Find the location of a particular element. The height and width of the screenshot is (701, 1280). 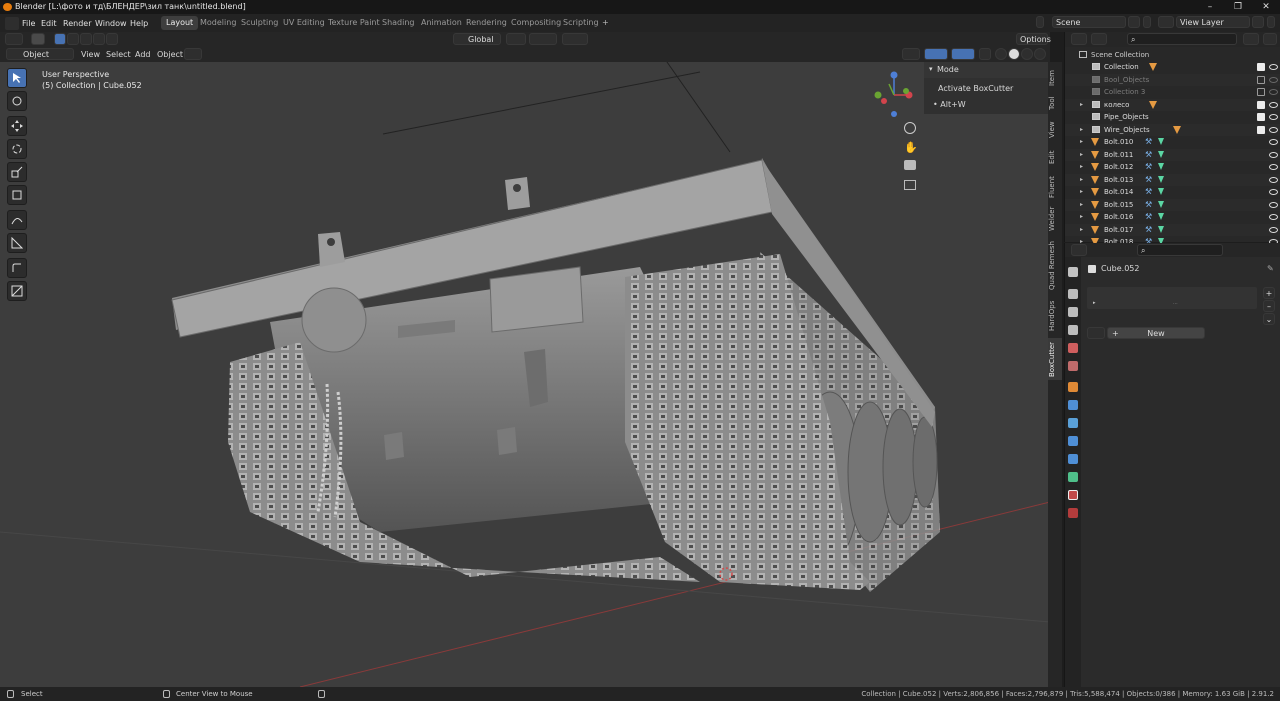

texture-properties-icon is located at coordinates (1073, 513).